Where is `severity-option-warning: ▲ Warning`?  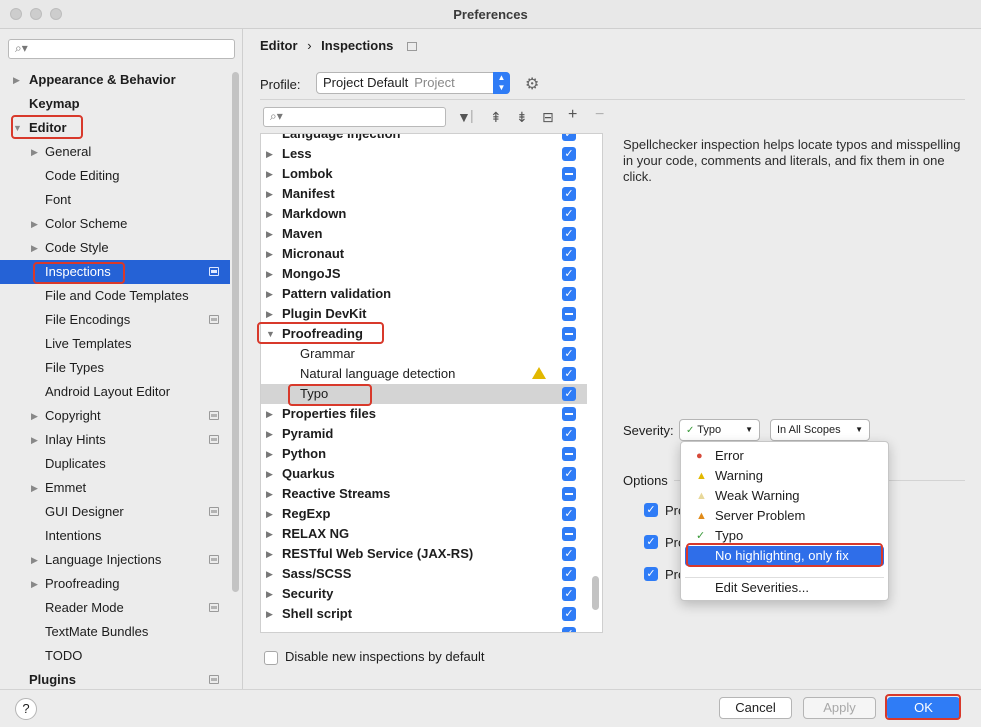 severity-option-warning: ▲ Warning is located at coordinates (784, 476).